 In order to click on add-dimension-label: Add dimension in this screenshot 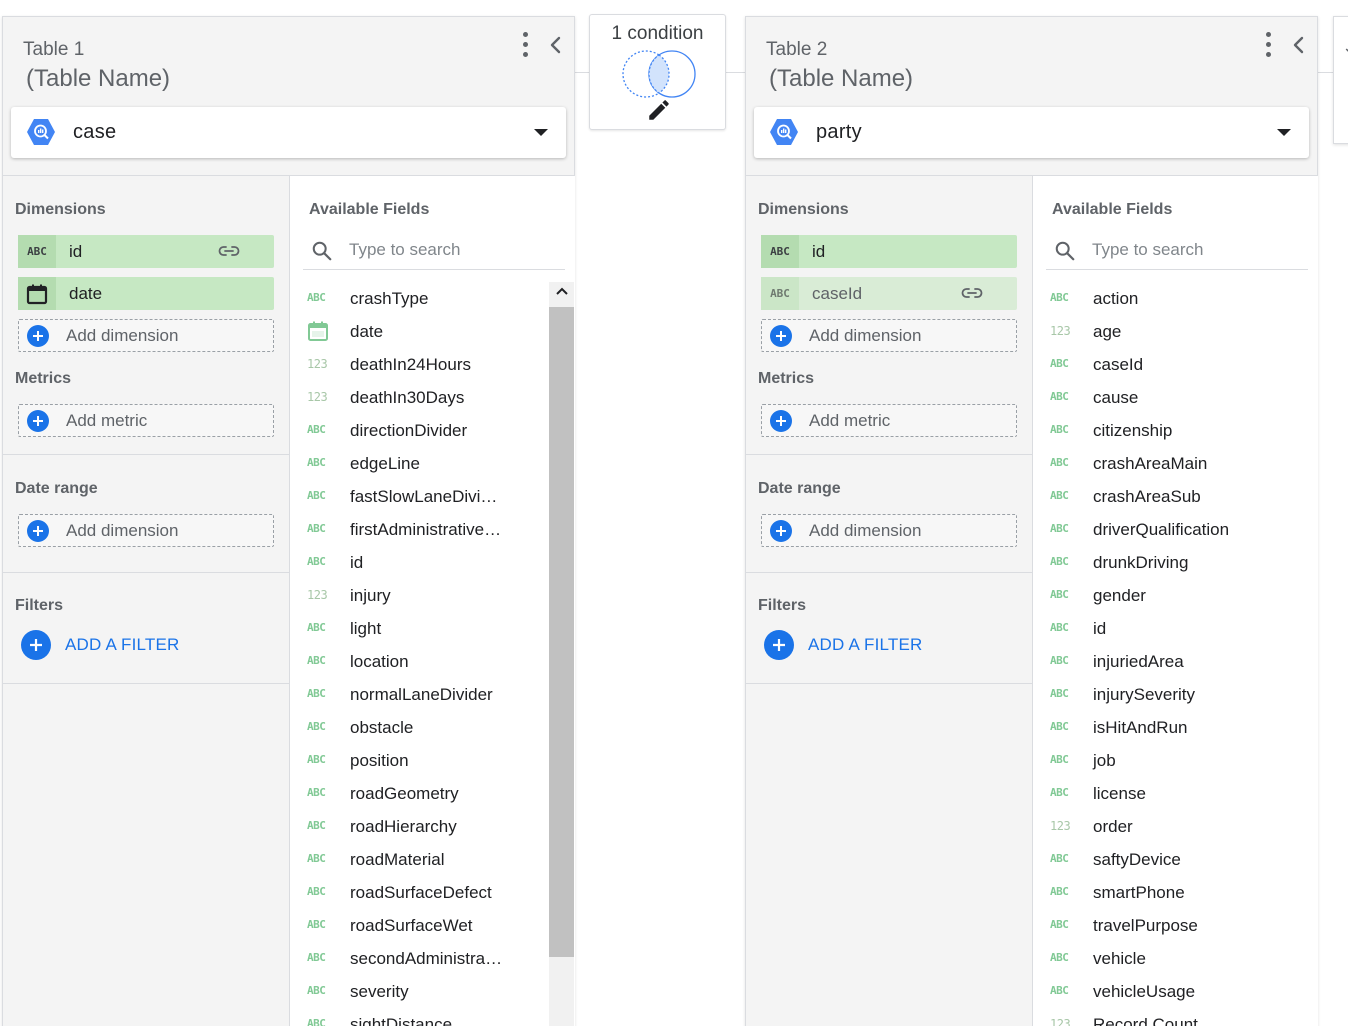, I will do `click(122, 335)`.